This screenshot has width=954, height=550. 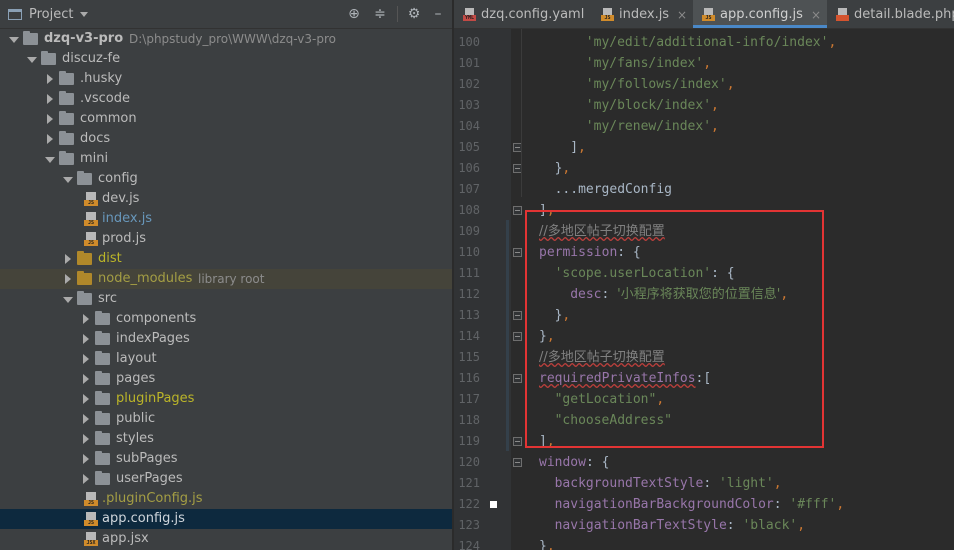 What do you see at coordinates (226, 439) in the screenshot?
I see `tree-row: styles` at bounding box center [226, 439].